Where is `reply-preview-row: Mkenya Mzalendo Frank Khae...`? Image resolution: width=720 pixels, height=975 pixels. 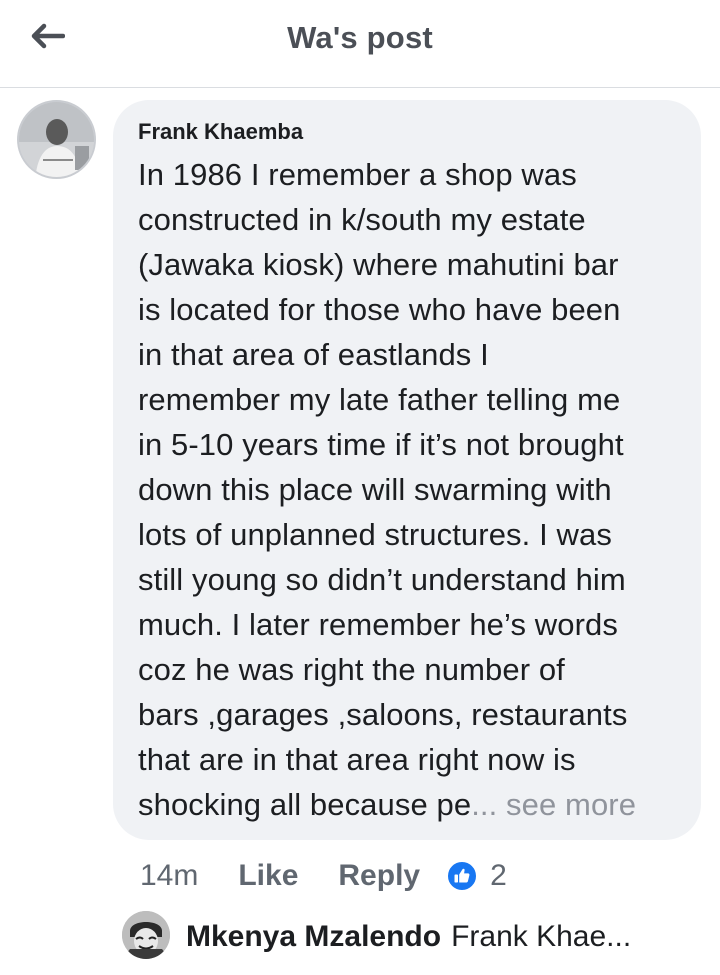
reply-preview-row: Mkenya Mzalendo Frank Khae... is located at coordinates (408, 937).